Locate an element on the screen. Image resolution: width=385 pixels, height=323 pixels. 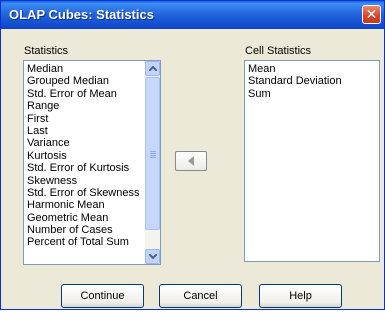
list-item: Range is located at coordinates (84, 106).